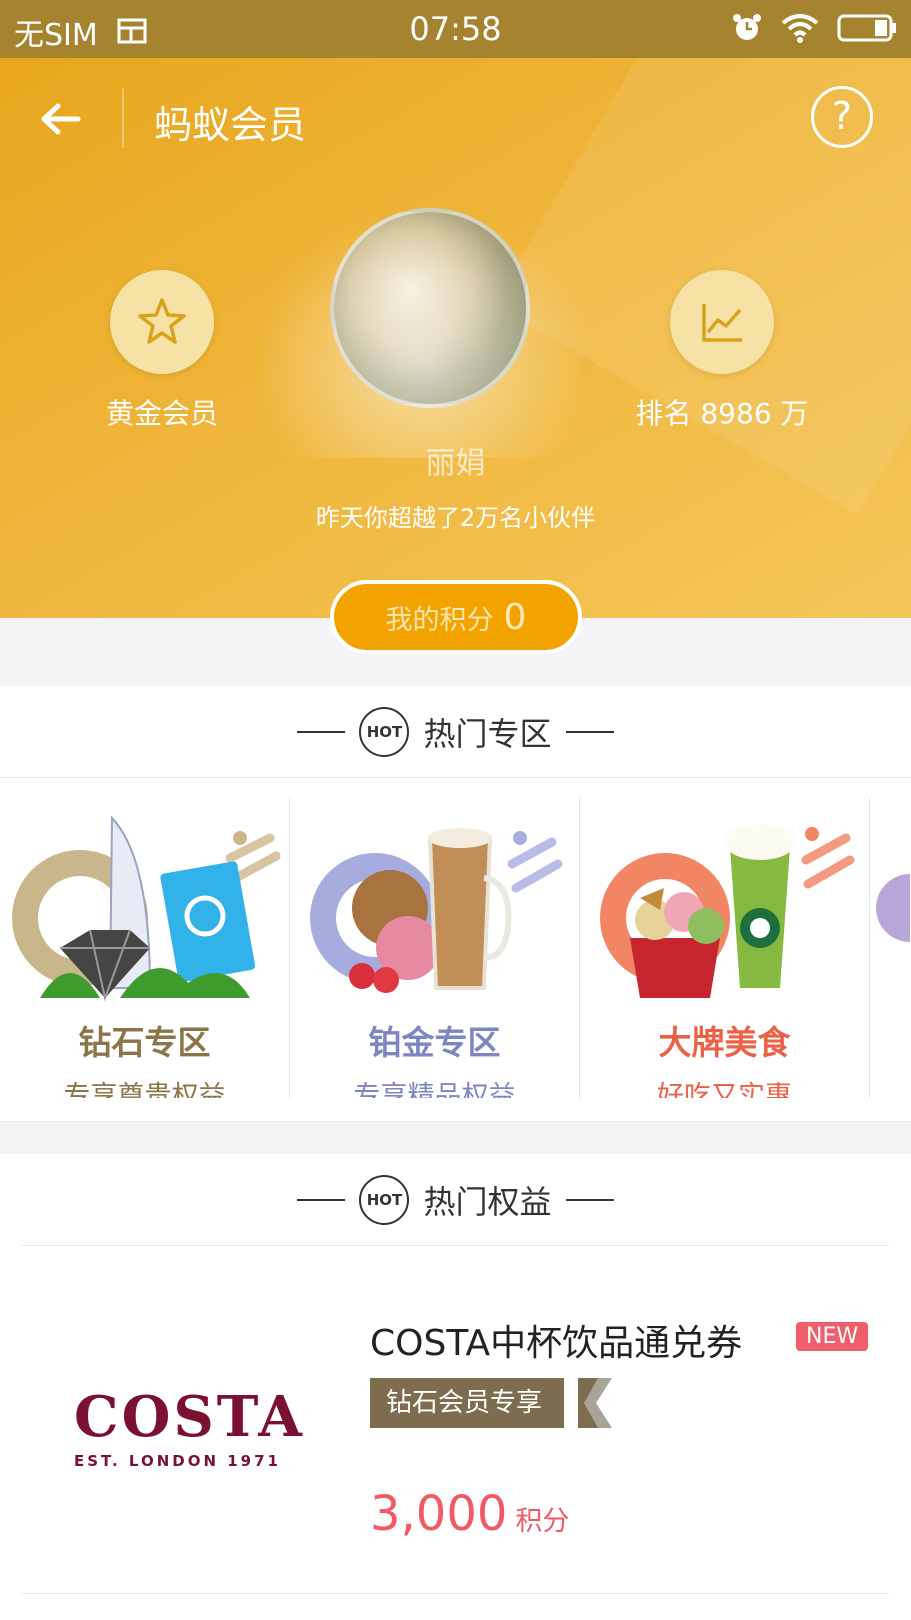  I want to click on diamond-zone-illustration, so click(146, 908).